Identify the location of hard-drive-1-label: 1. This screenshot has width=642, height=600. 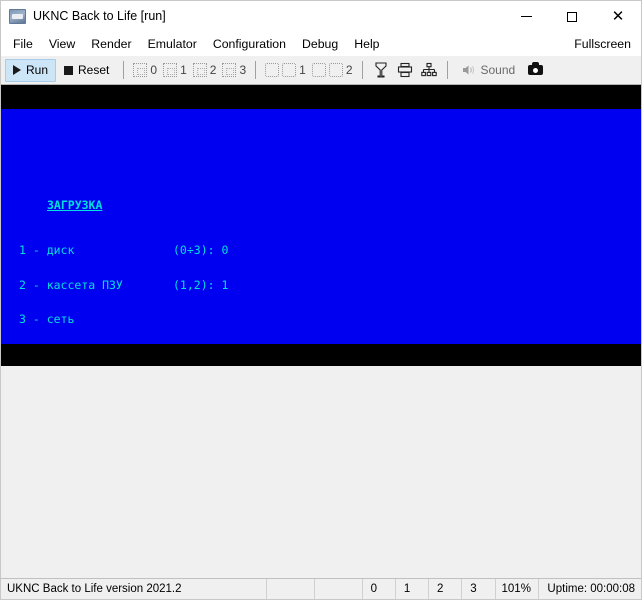
(302, 70).